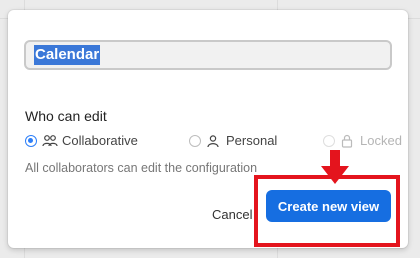 This screenshot has width=420, height=258. What do you see at coordinates (329, 140) in the screenshot?
I see `radio-locked` at bounding box center [329, 140].